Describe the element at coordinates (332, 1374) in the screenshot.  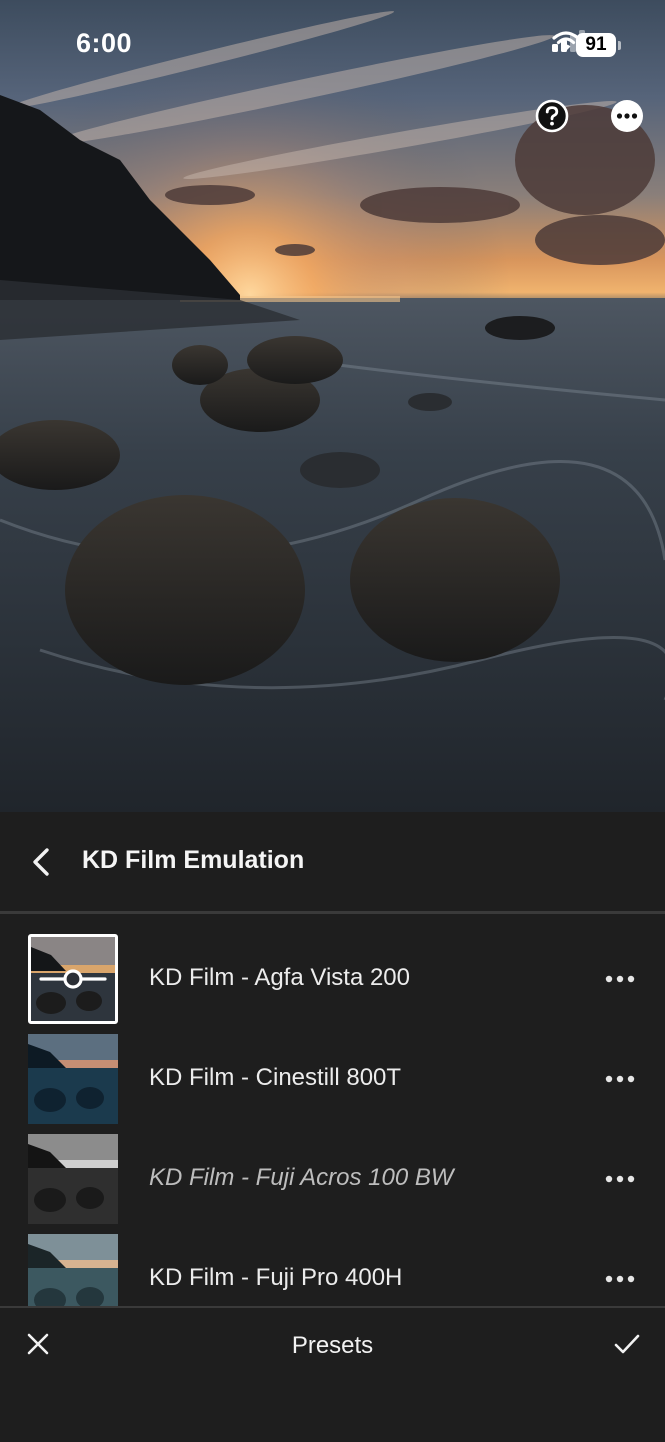
I see `bottom-bar: Presets` at that location.